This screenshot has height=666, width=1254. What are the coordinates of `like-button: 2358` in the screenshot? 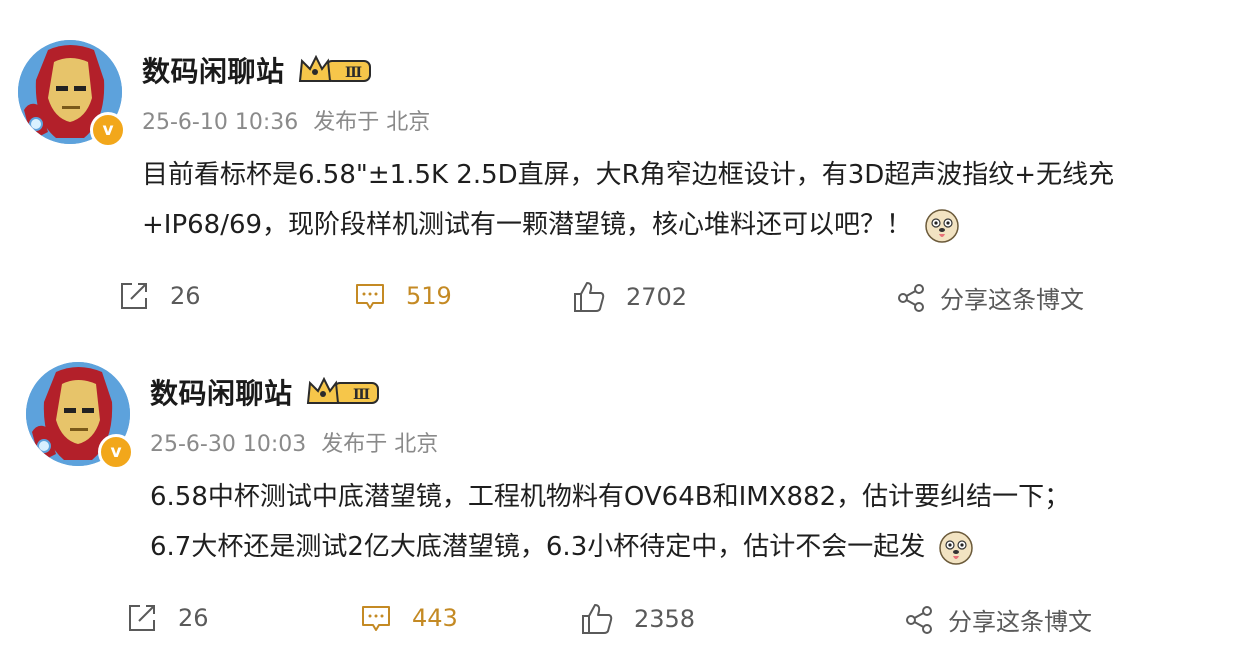 It's located at (637, 619).